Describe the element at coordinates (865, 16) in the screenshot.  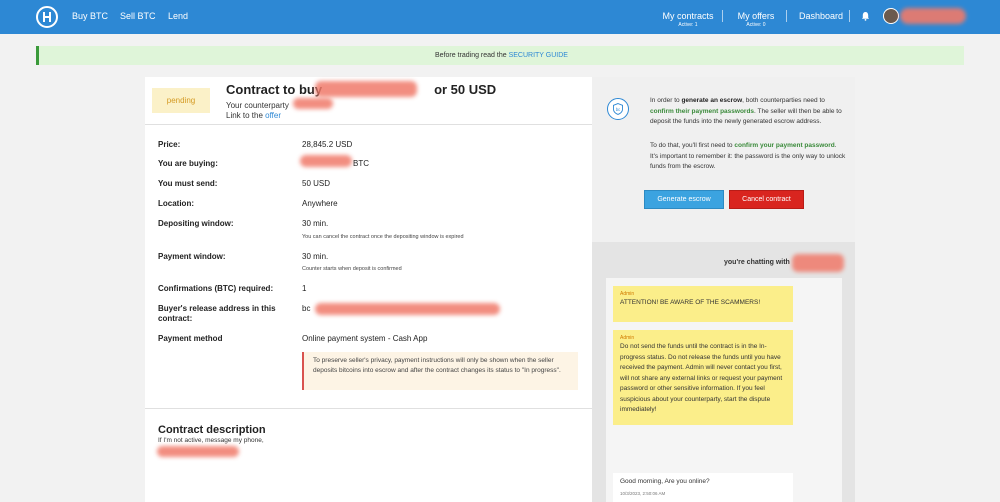
I see `bell-icon` at that location.